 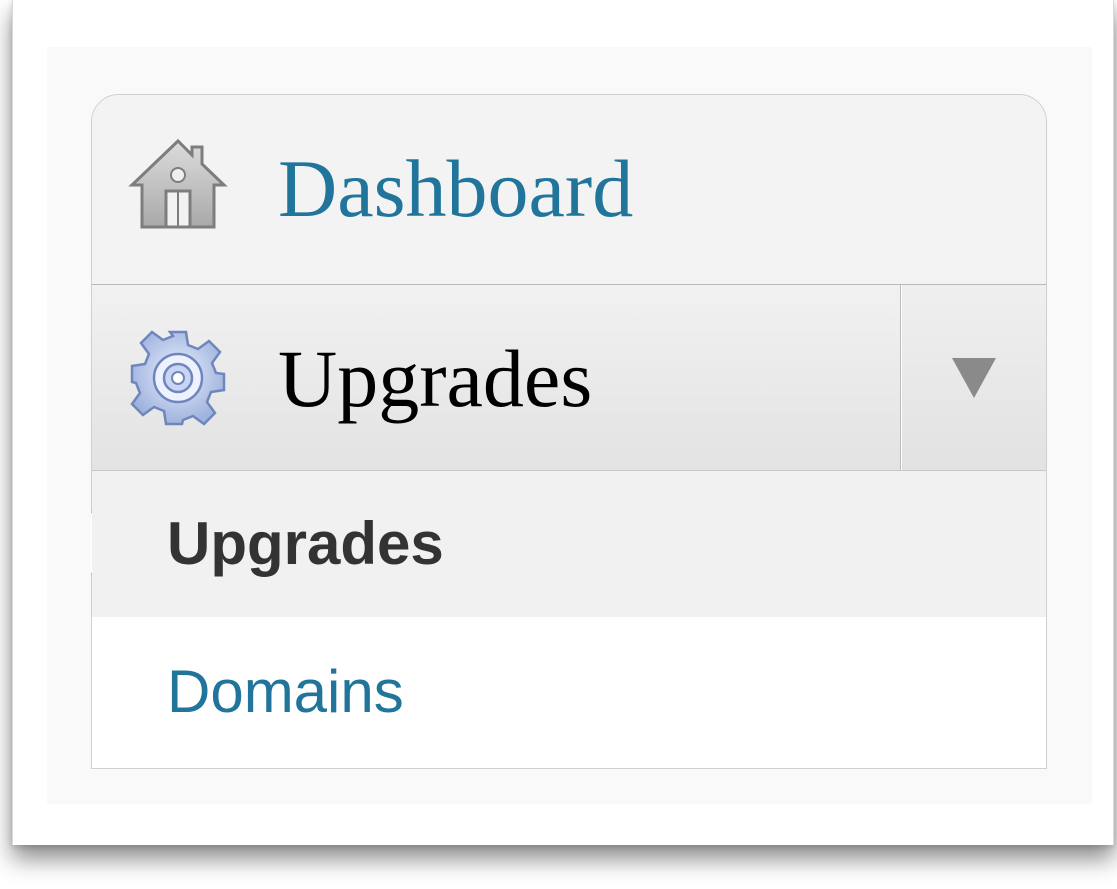 What do you see at coordinates (178, 185) in the screenshot?
I see `house-icon` at bounding box center [178, 185].